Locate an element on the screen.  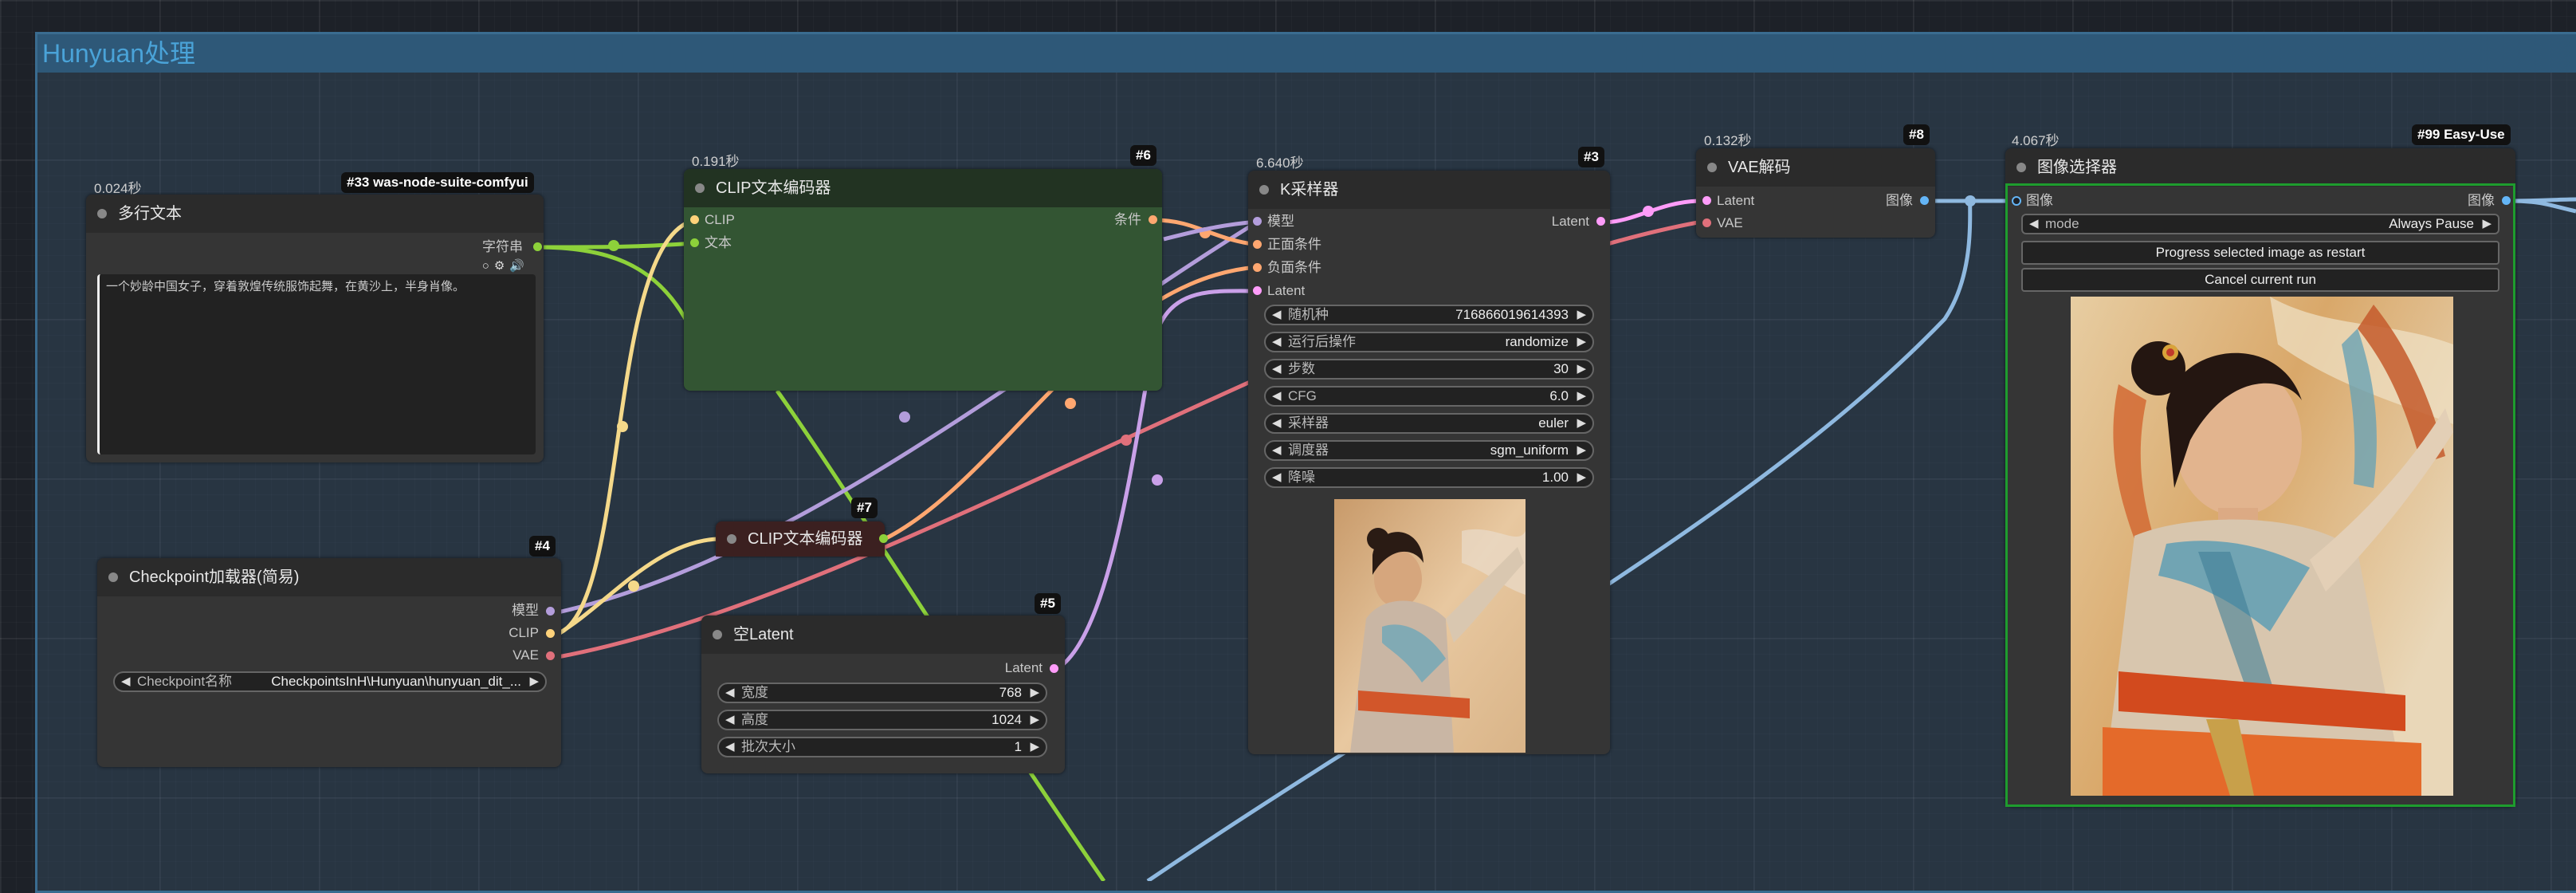
output-model-slot is located at coordinates (550, 612).